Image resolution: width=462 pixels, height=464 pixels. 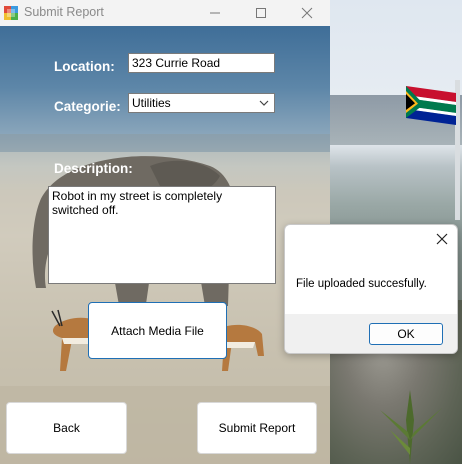 What do you see at coordinates (201, 63) in the screenshot?
I see `location-input: 323 Currie Road` at bounding box center [201, 63].